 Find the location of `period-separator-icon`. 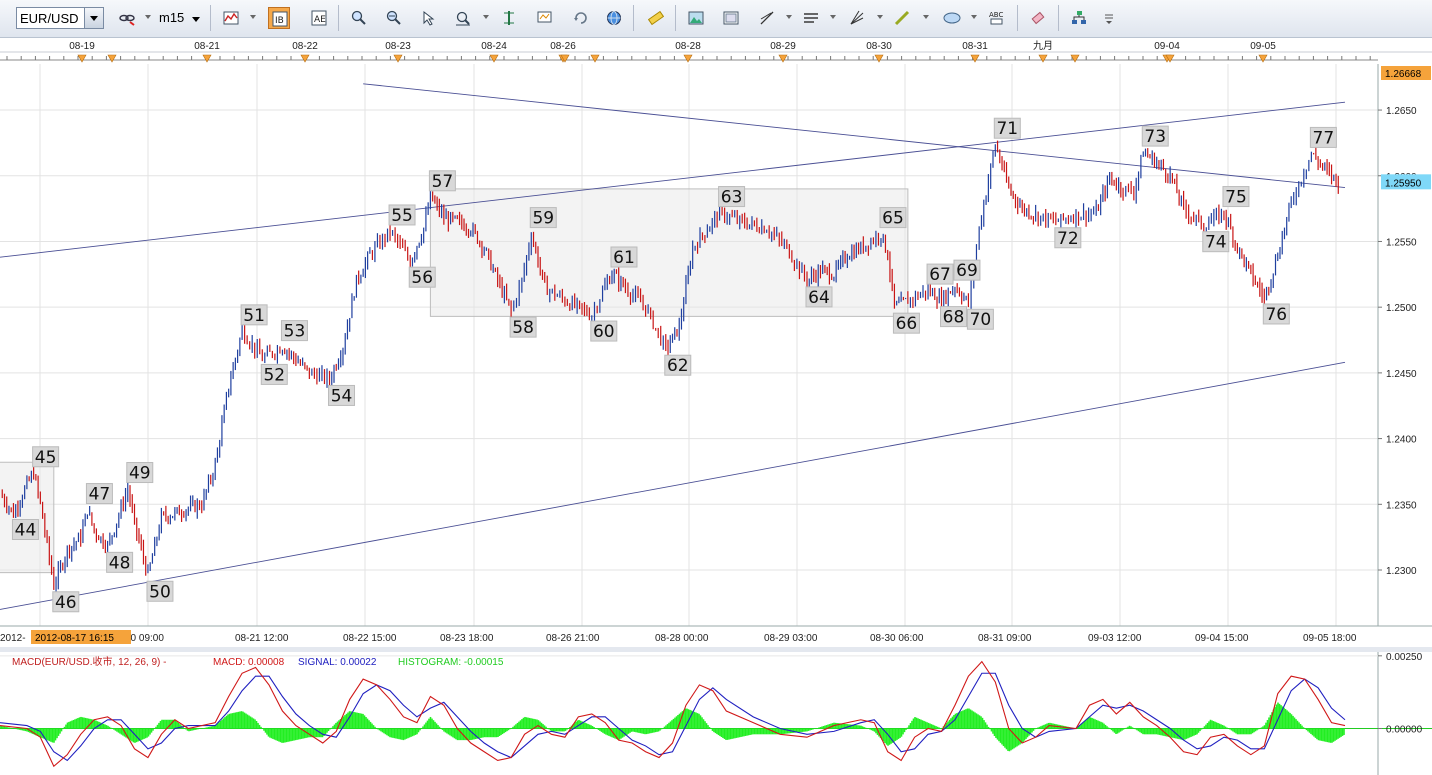

period-separator-icon is located at coordinates (509, 18).